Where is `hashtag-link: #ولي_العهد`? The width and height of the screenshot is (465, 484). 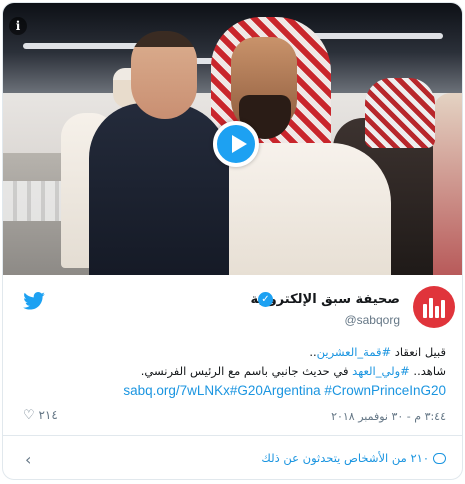 hashtag-link: #ولي_العهد is located at coordinates (381, 371).